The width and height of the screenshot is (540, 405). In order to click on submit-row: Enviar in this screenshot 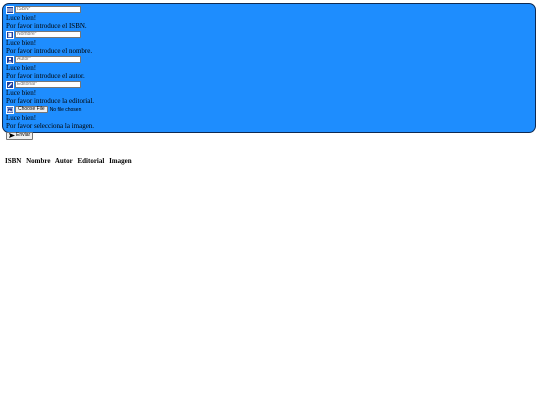, I will do `click(269, 135)`.